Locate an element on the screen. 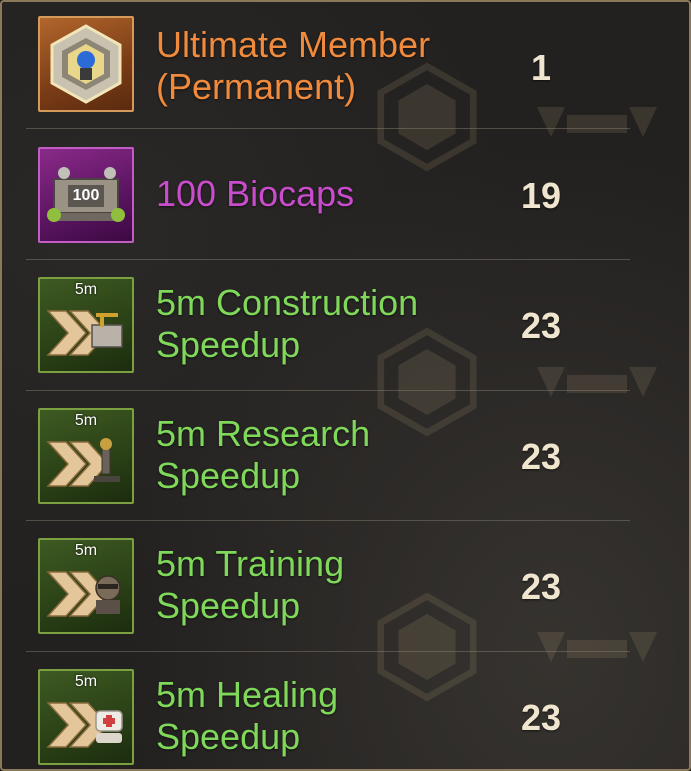  reward-name: 5m Training Speedup is located at coordinates (250, 585).